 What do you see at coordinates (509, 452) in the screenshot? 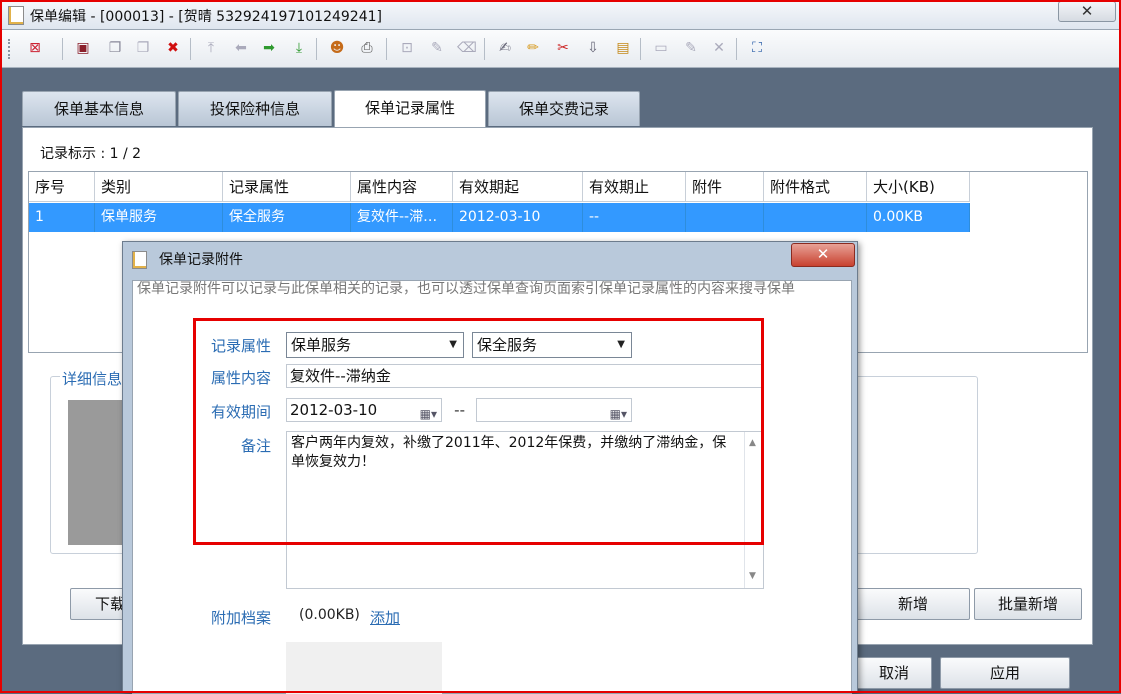
I see `remark-text: 客户两年内复效，补缴了2011年、2012年保费，并缴纳了滞纳金，保单恢复效力！` at bounding box center [509, 452].